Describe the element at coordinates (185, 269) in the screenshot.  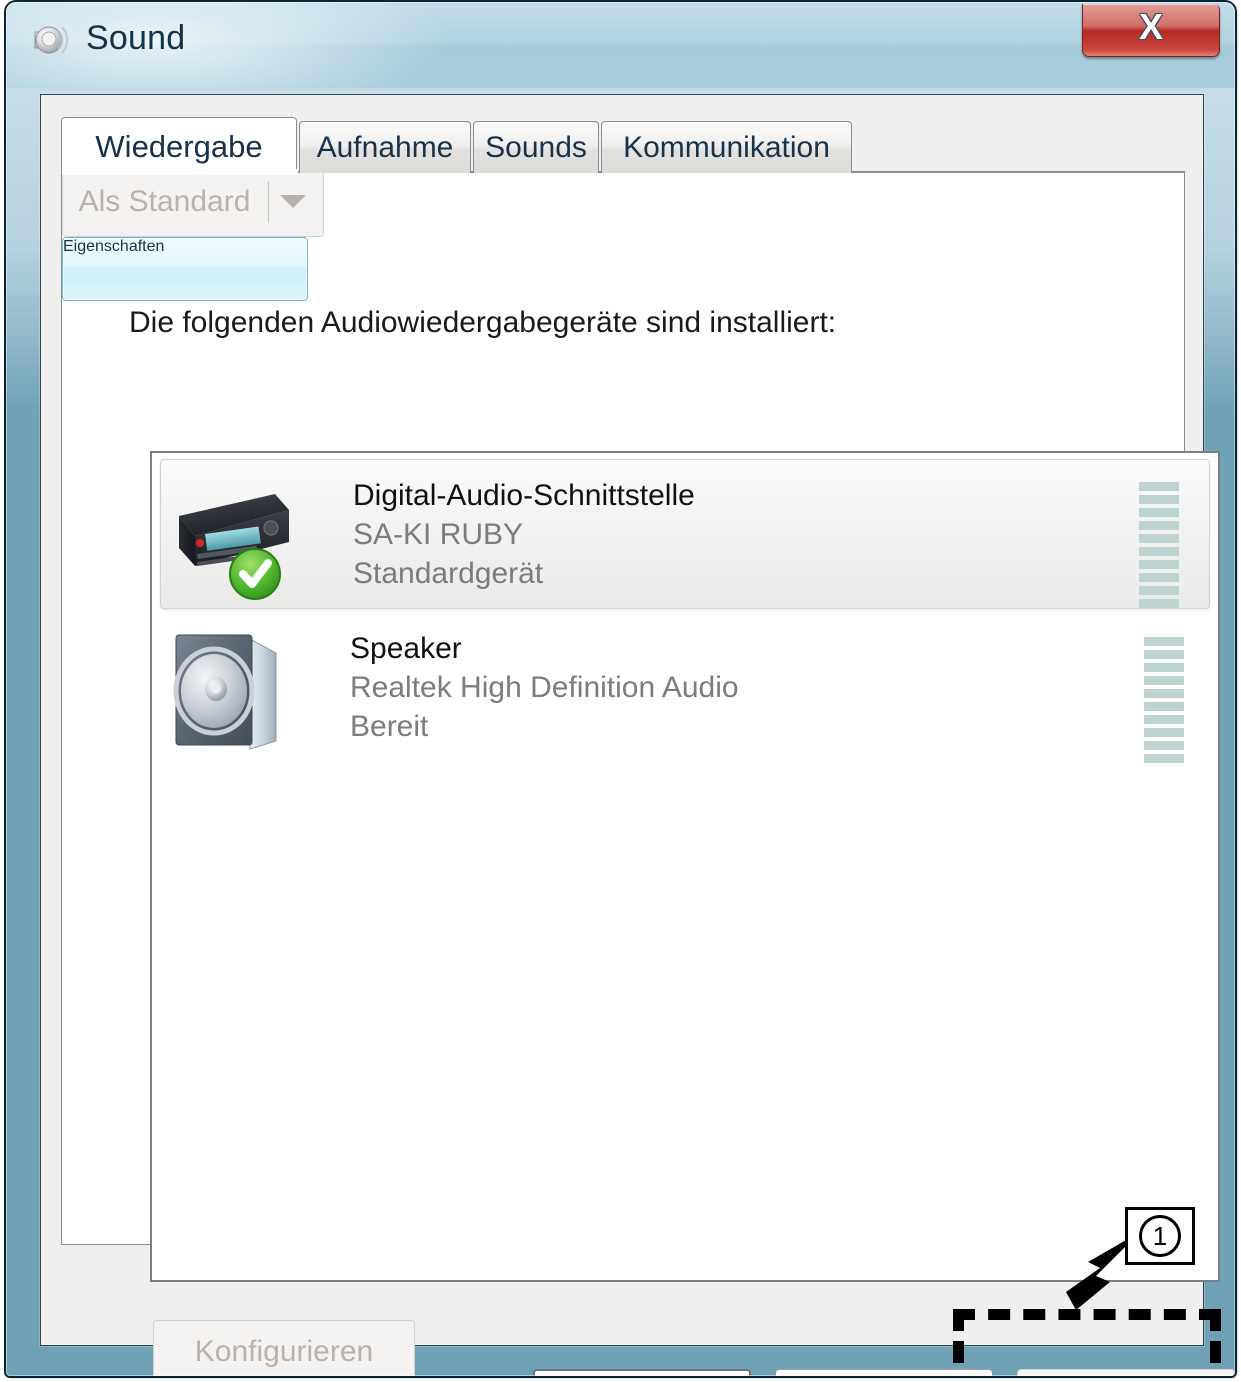
I see `properties-button: Eigenschaften` at that location.